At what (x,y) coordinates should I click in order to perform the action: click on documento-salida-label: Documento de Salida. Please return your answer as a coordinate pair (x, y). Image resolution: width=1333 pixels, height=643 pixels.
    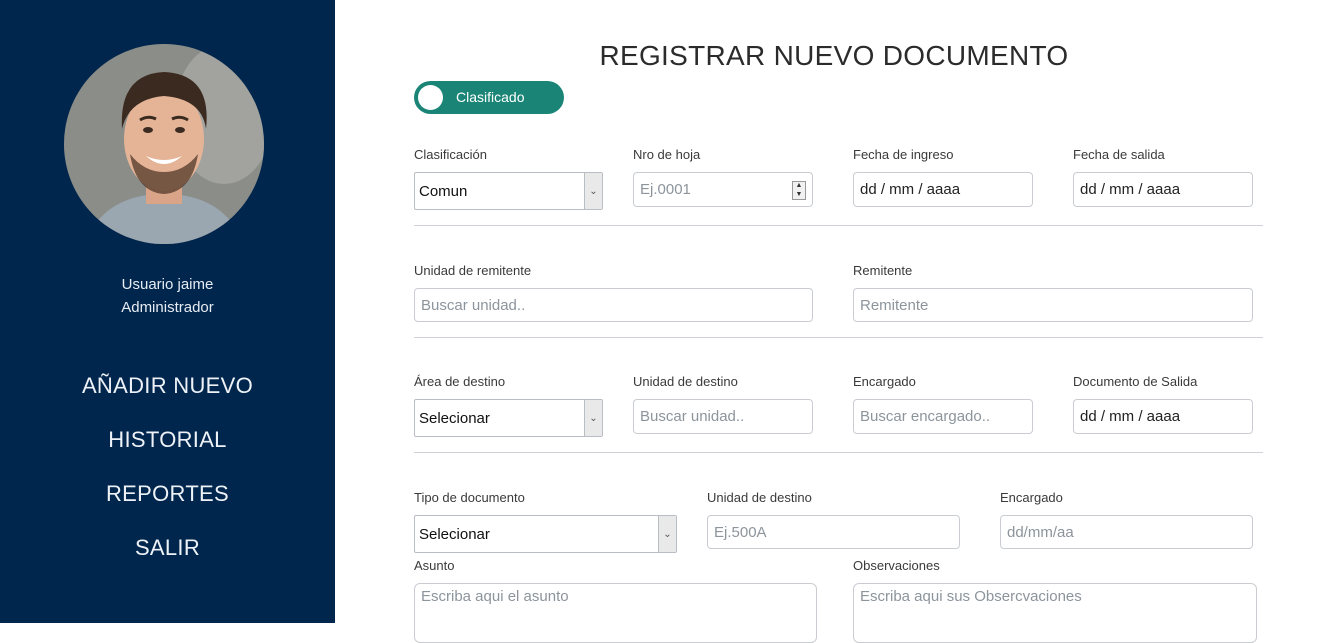
    Looking at the image, I should click on (1135, 381).